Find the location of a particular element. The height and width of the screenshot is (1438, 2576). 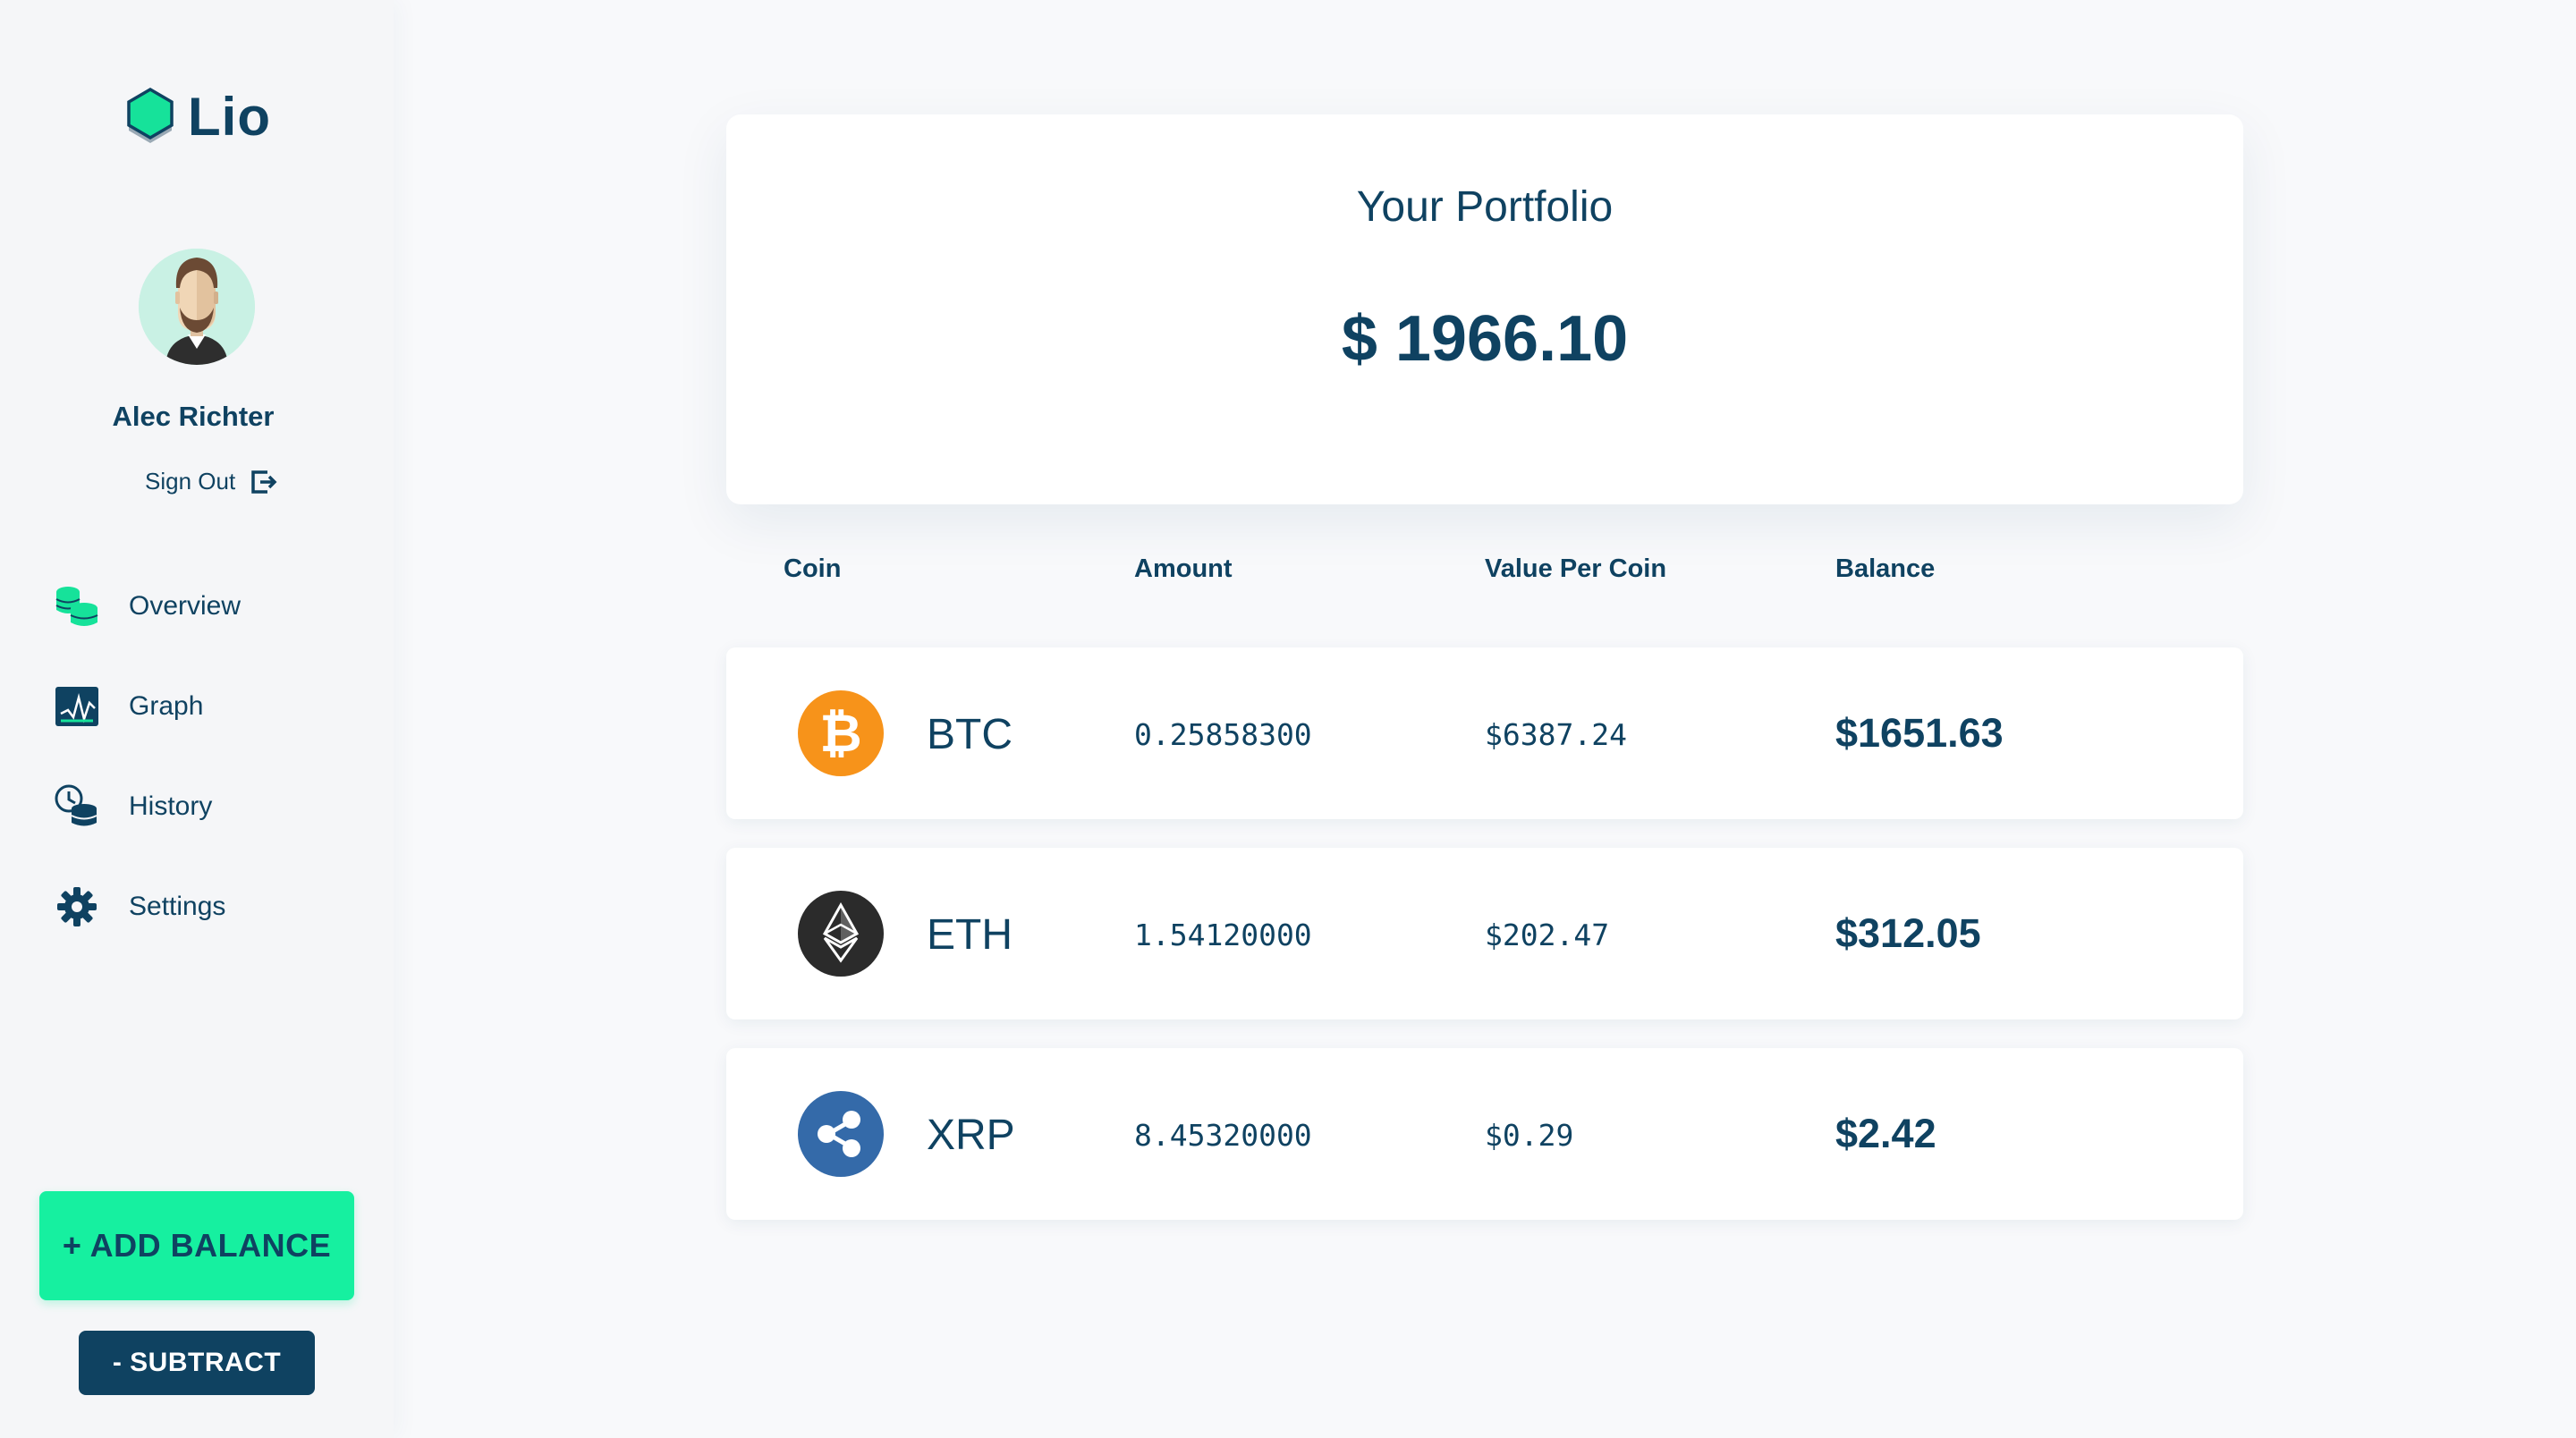

coin-balance: $1651.63 is located at coordinates (1919, 733).